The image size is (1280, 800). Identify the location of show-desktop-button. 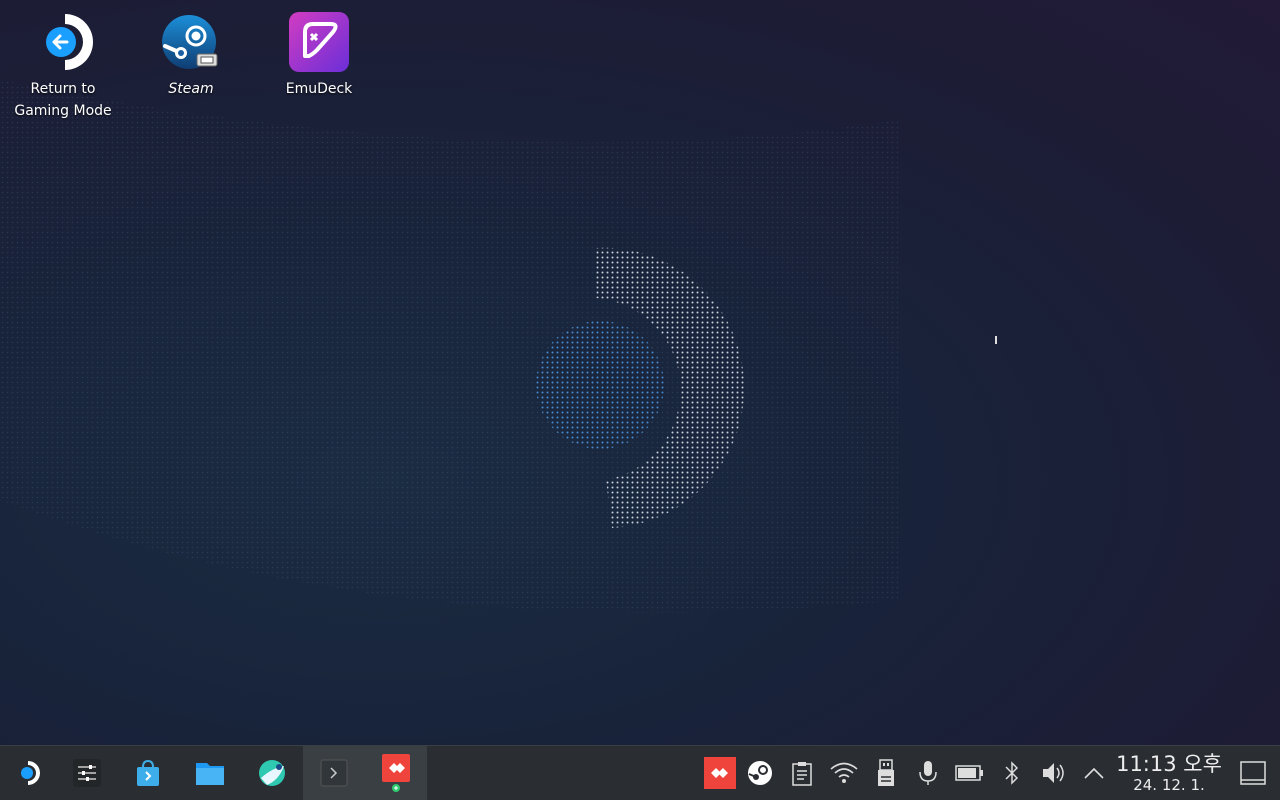
(1253, 773).